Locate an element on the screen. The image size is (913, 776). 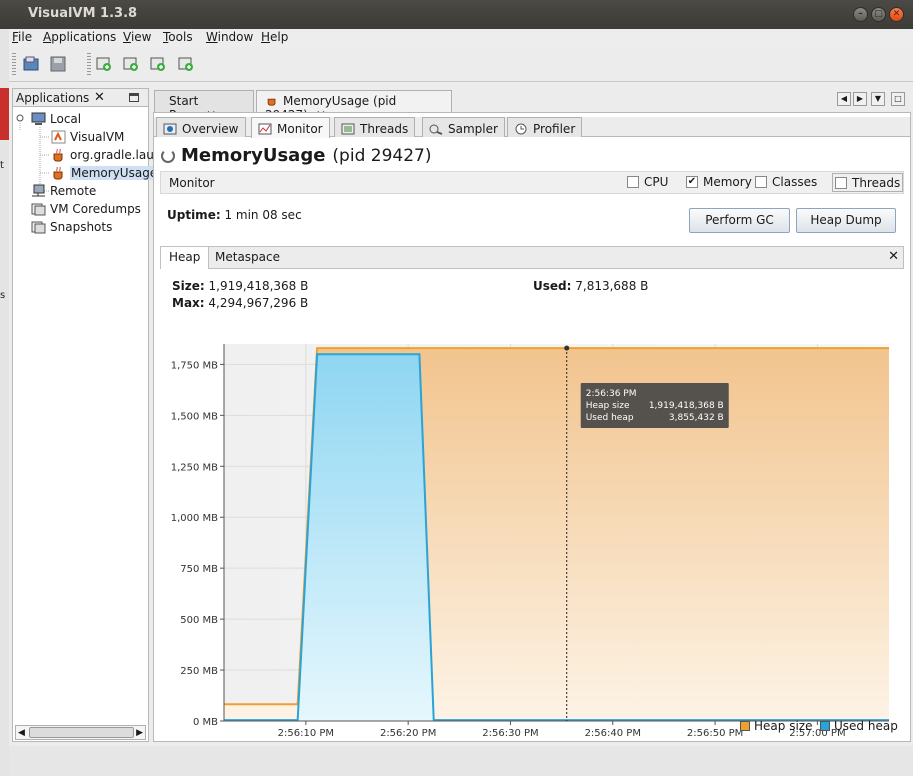
tree-item-visualvm: VisualVM is located at coordinates (87, 136).